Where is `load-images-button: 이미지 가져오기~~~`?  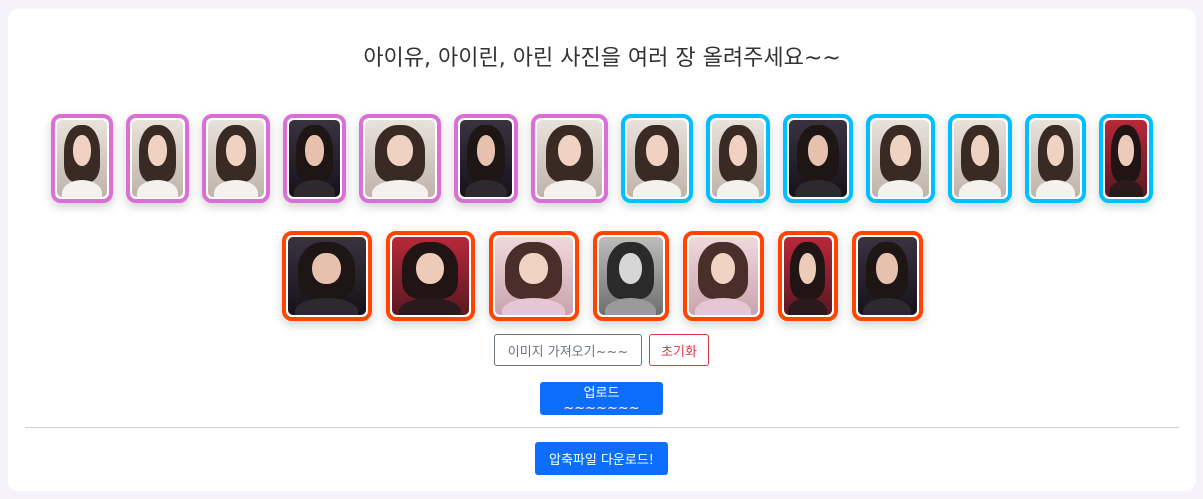 load-images-button: 이미지 가져오기~~~ is located at coordinates (568, 350).